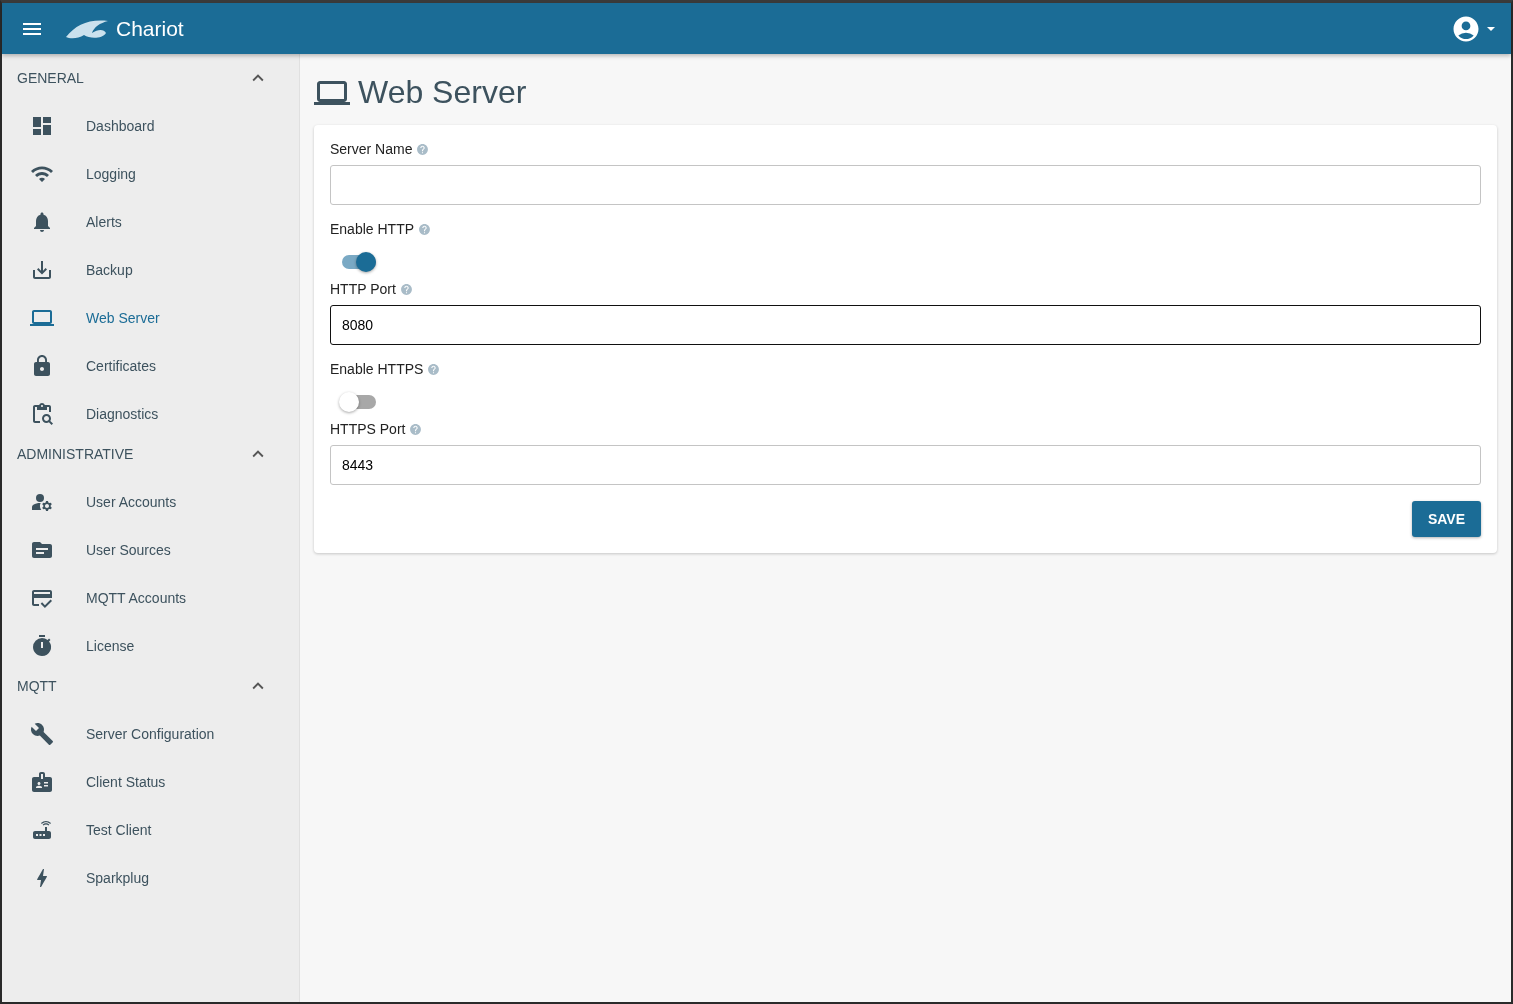  What do you see at coordinates (150, 646) in the screenshot?
I see `sidebar-item: License` at bounding box center [150, 646].